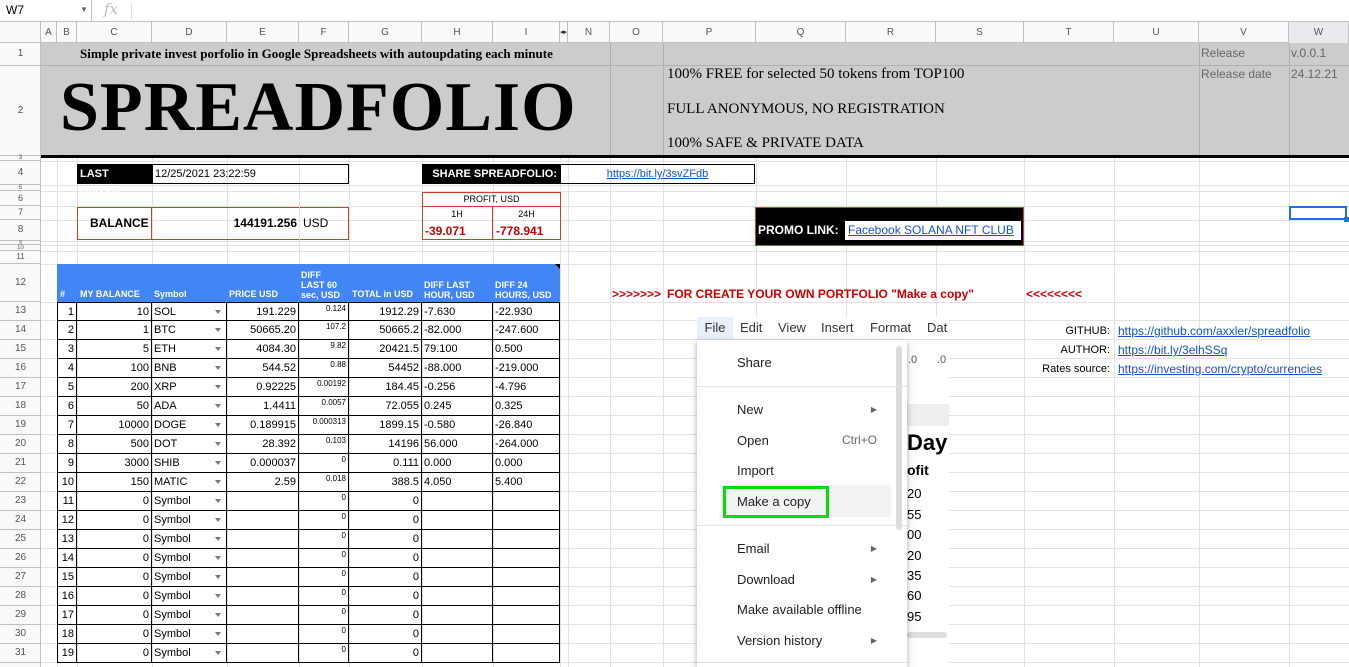  I want to click on row-header: 26, so click(20, 558).